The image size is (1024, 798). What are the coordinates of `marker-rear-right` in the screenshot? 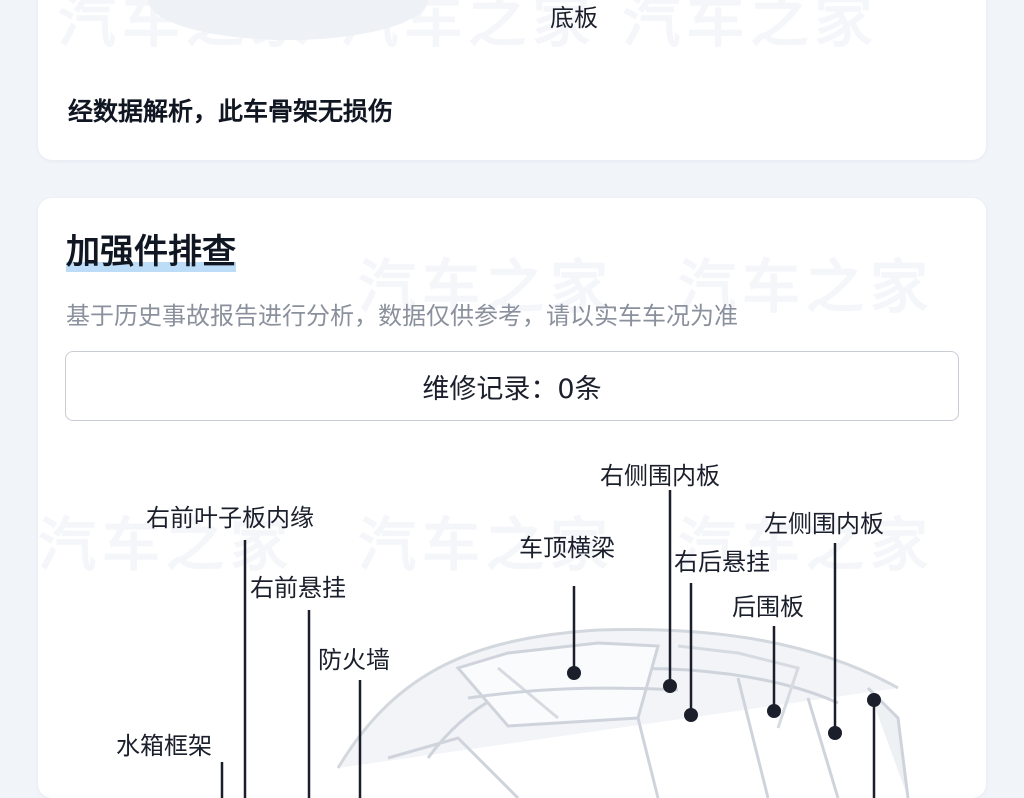 It's located at (874, 700).